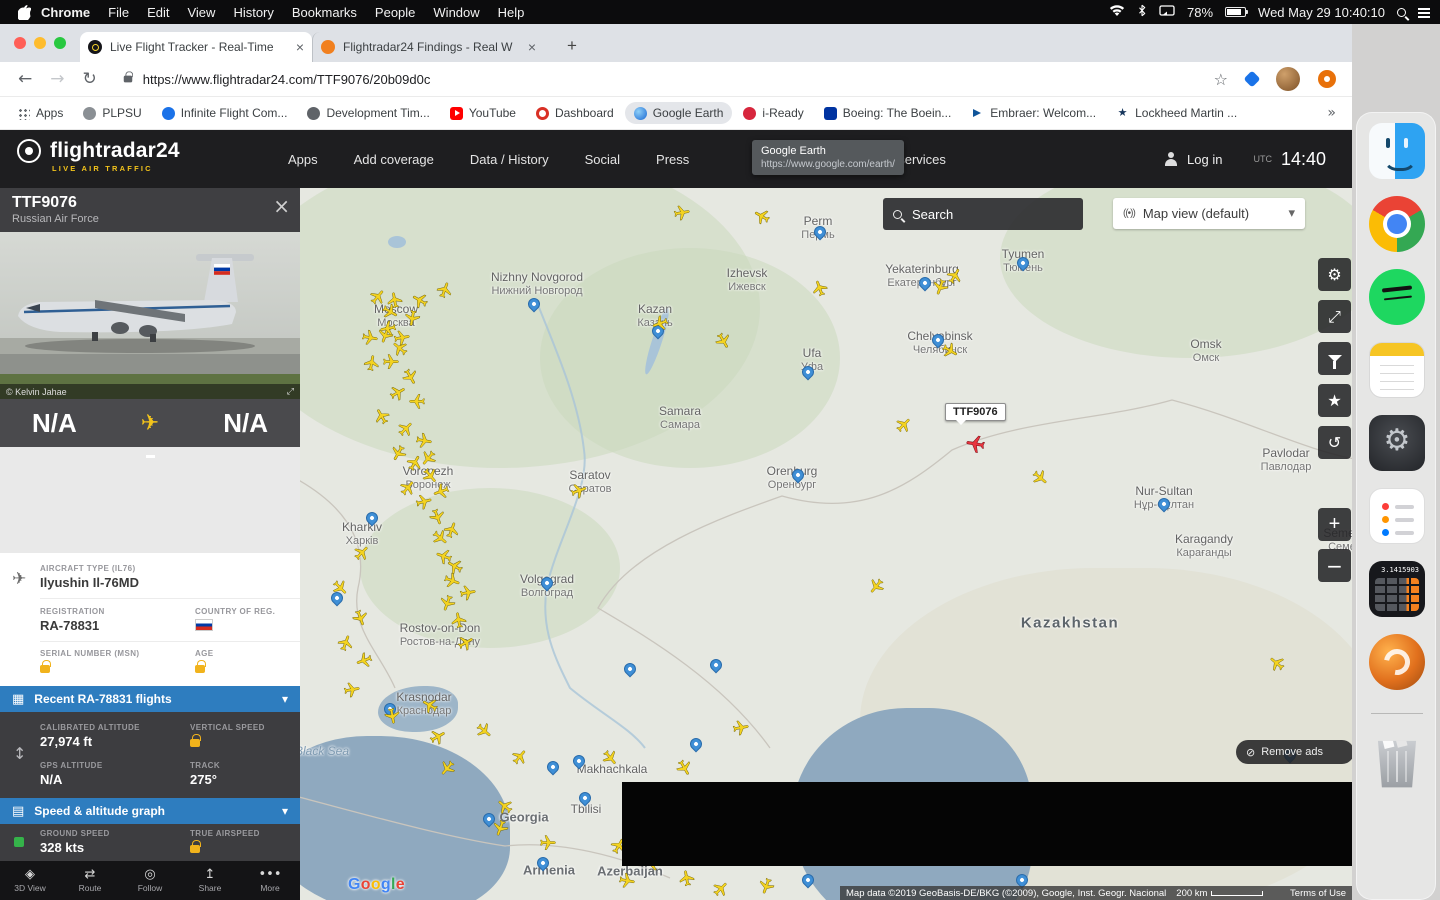  What do you see at coordinates (1401, 12) in the screenshot?
I see `spotlight-icon` at bounding box center [1401, 12].